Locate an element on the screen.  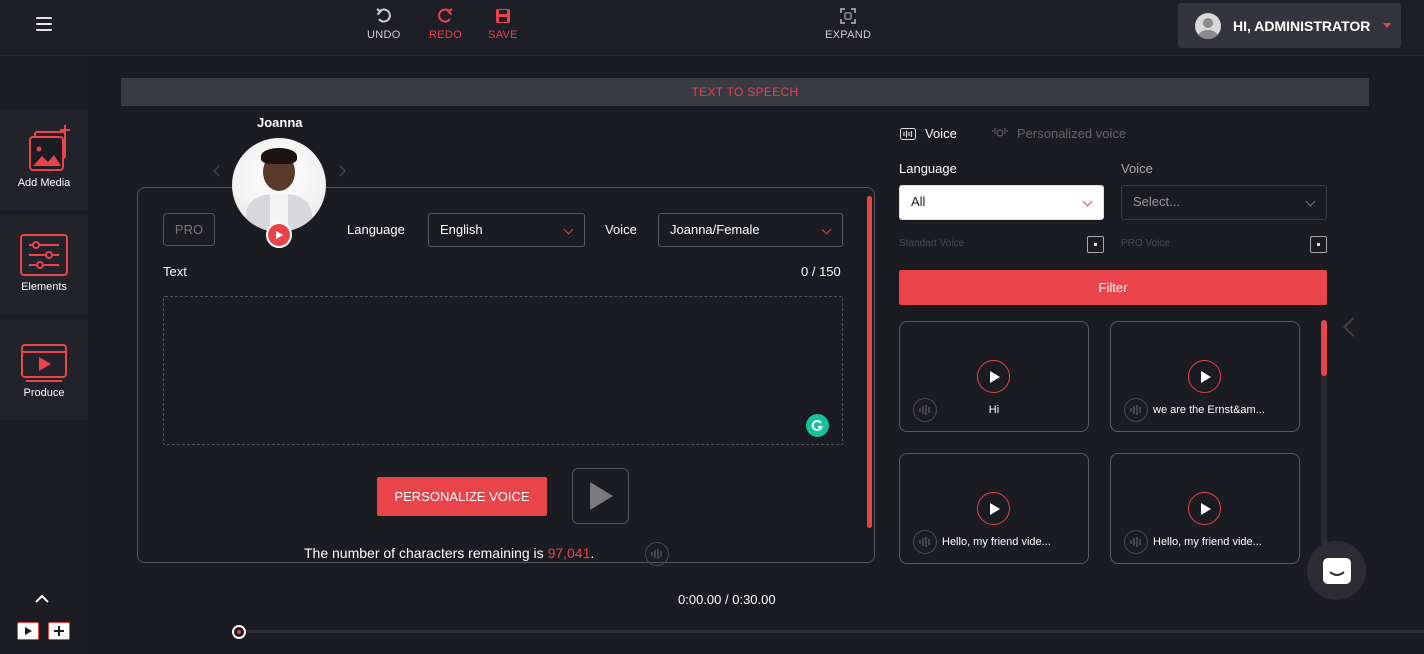
filter-voice-label: Voice is located at coordinates (1137, 168).